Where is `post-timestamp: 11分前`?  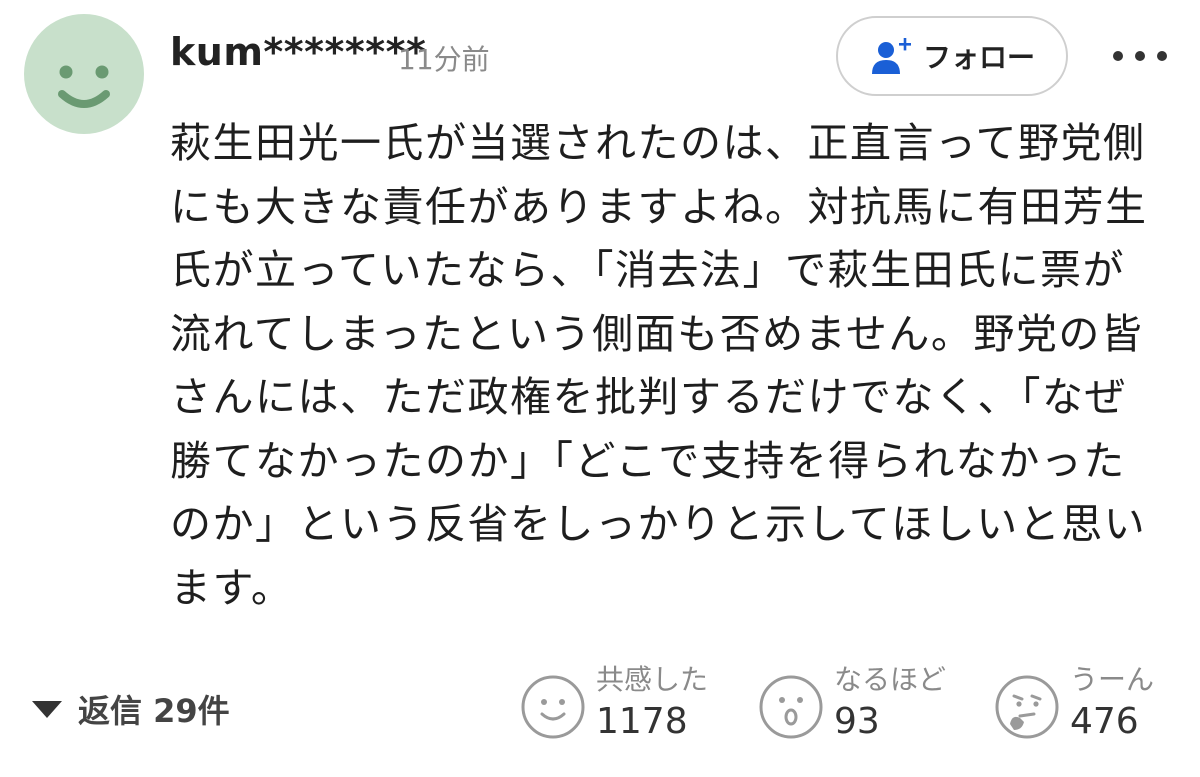
post-timestamp: 11分前 is located at coordinates (444, 59).